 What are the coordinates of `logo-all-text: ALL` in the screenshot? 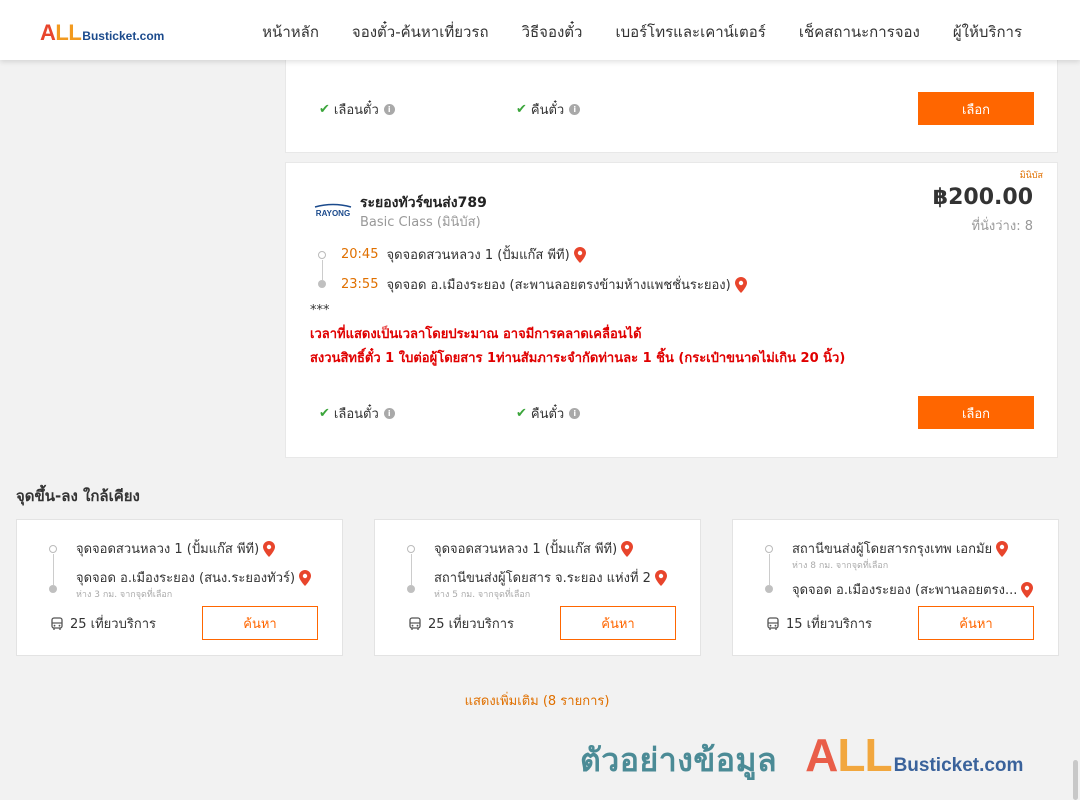 It's located at (61, 32).